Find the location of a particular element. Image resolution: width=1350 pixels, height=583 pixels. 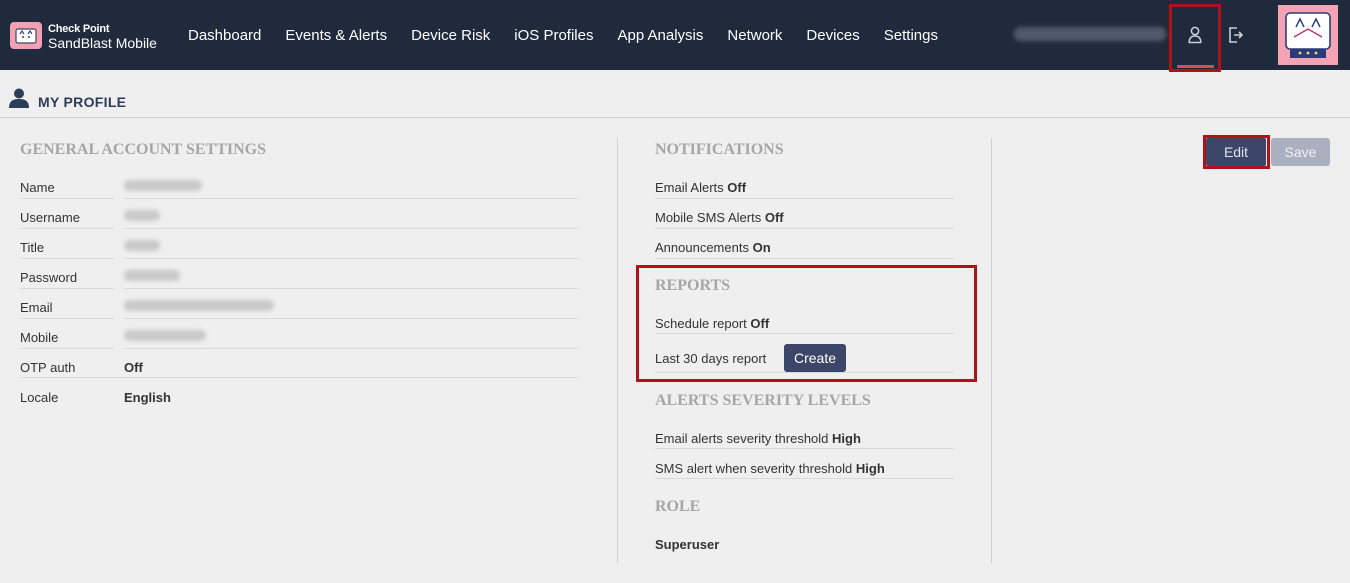

sms-alerts-value: Off is located at coordinates (774, 217).